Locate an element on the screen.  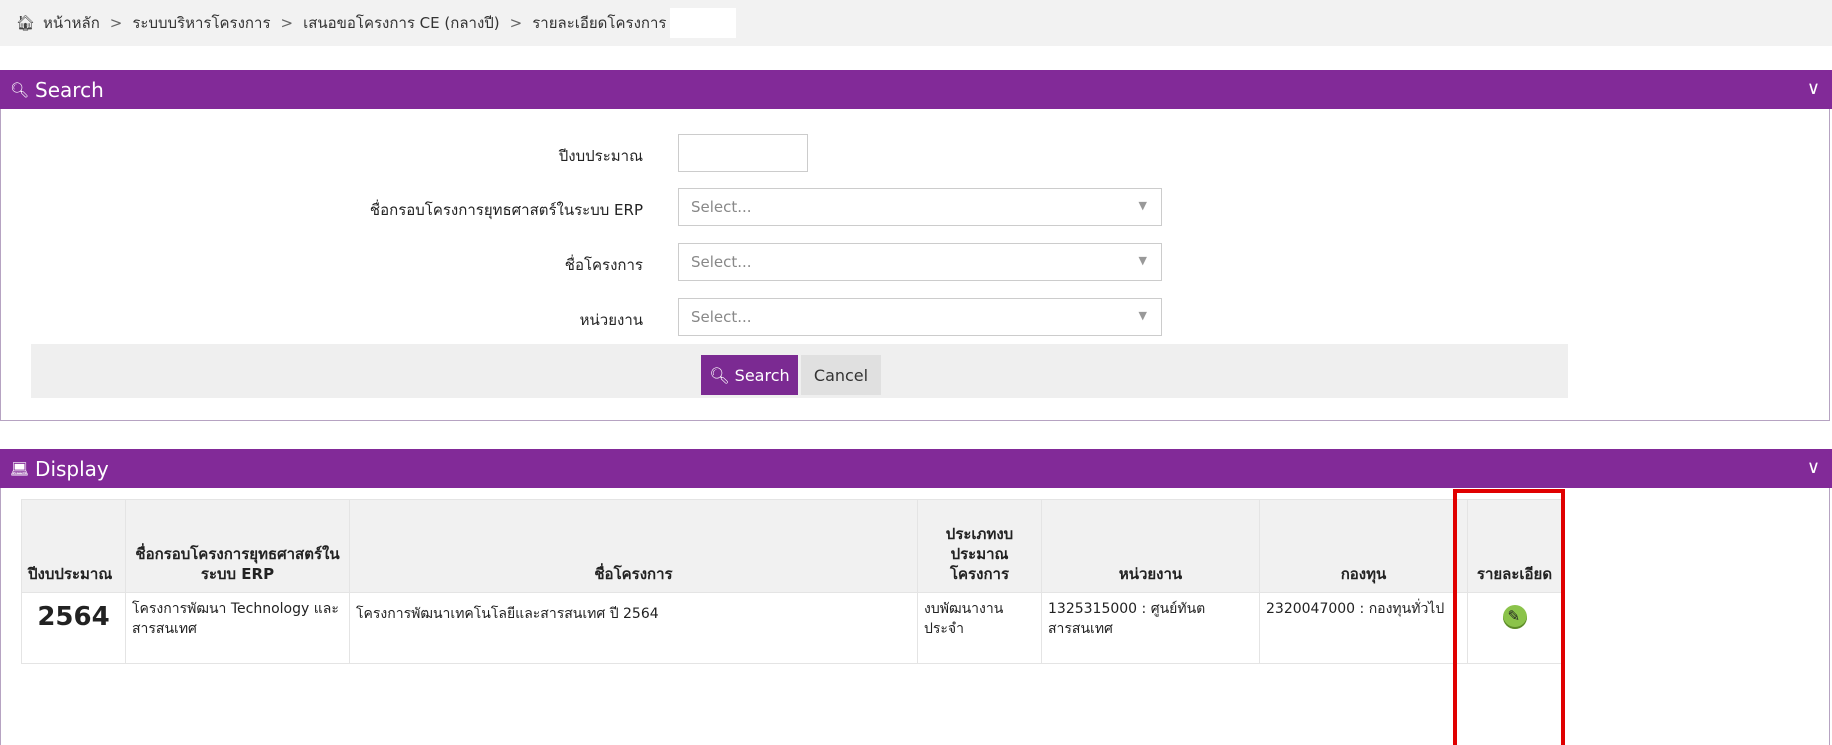
project-label: ชื่อโครงการ is located at coordinates (603, 265).